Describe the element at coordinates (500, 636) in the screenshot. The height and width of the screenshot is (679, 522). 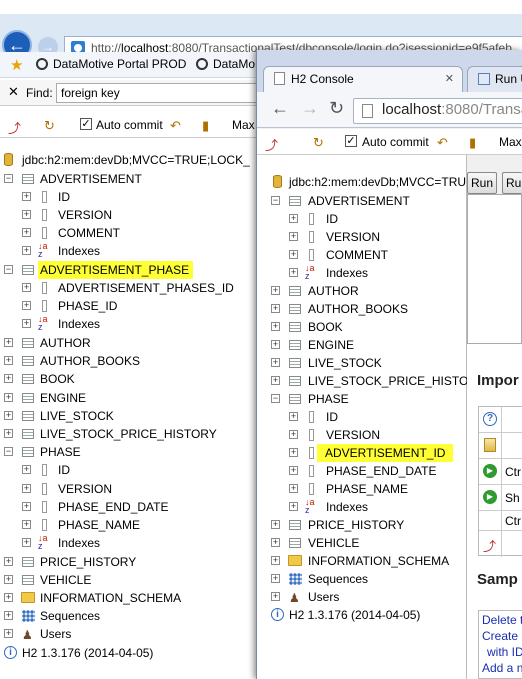
I see `sample-link: Create` at that location.